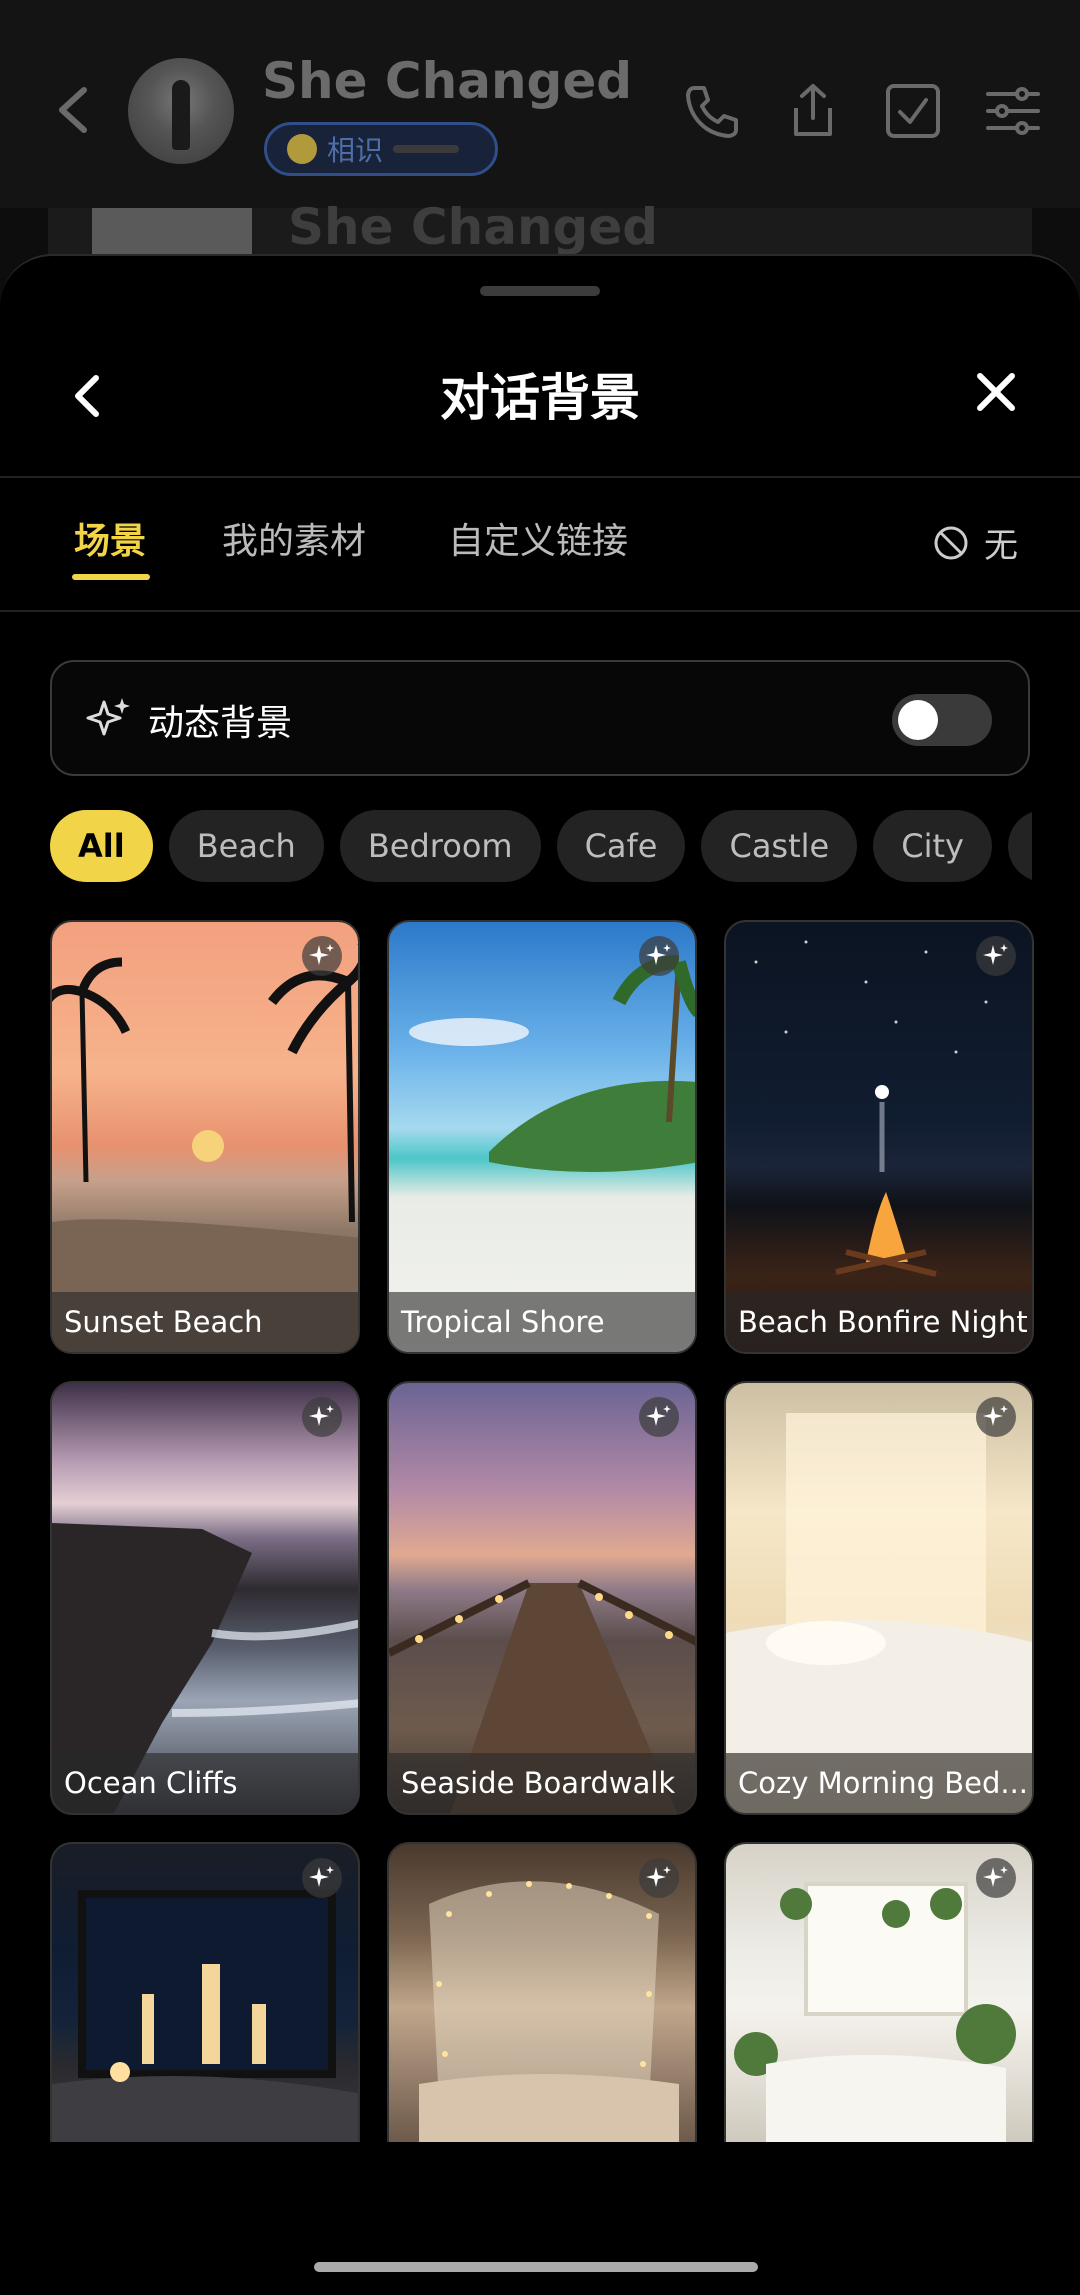  I want to click on chat-header: She Changed 相识, so click(540, 104).